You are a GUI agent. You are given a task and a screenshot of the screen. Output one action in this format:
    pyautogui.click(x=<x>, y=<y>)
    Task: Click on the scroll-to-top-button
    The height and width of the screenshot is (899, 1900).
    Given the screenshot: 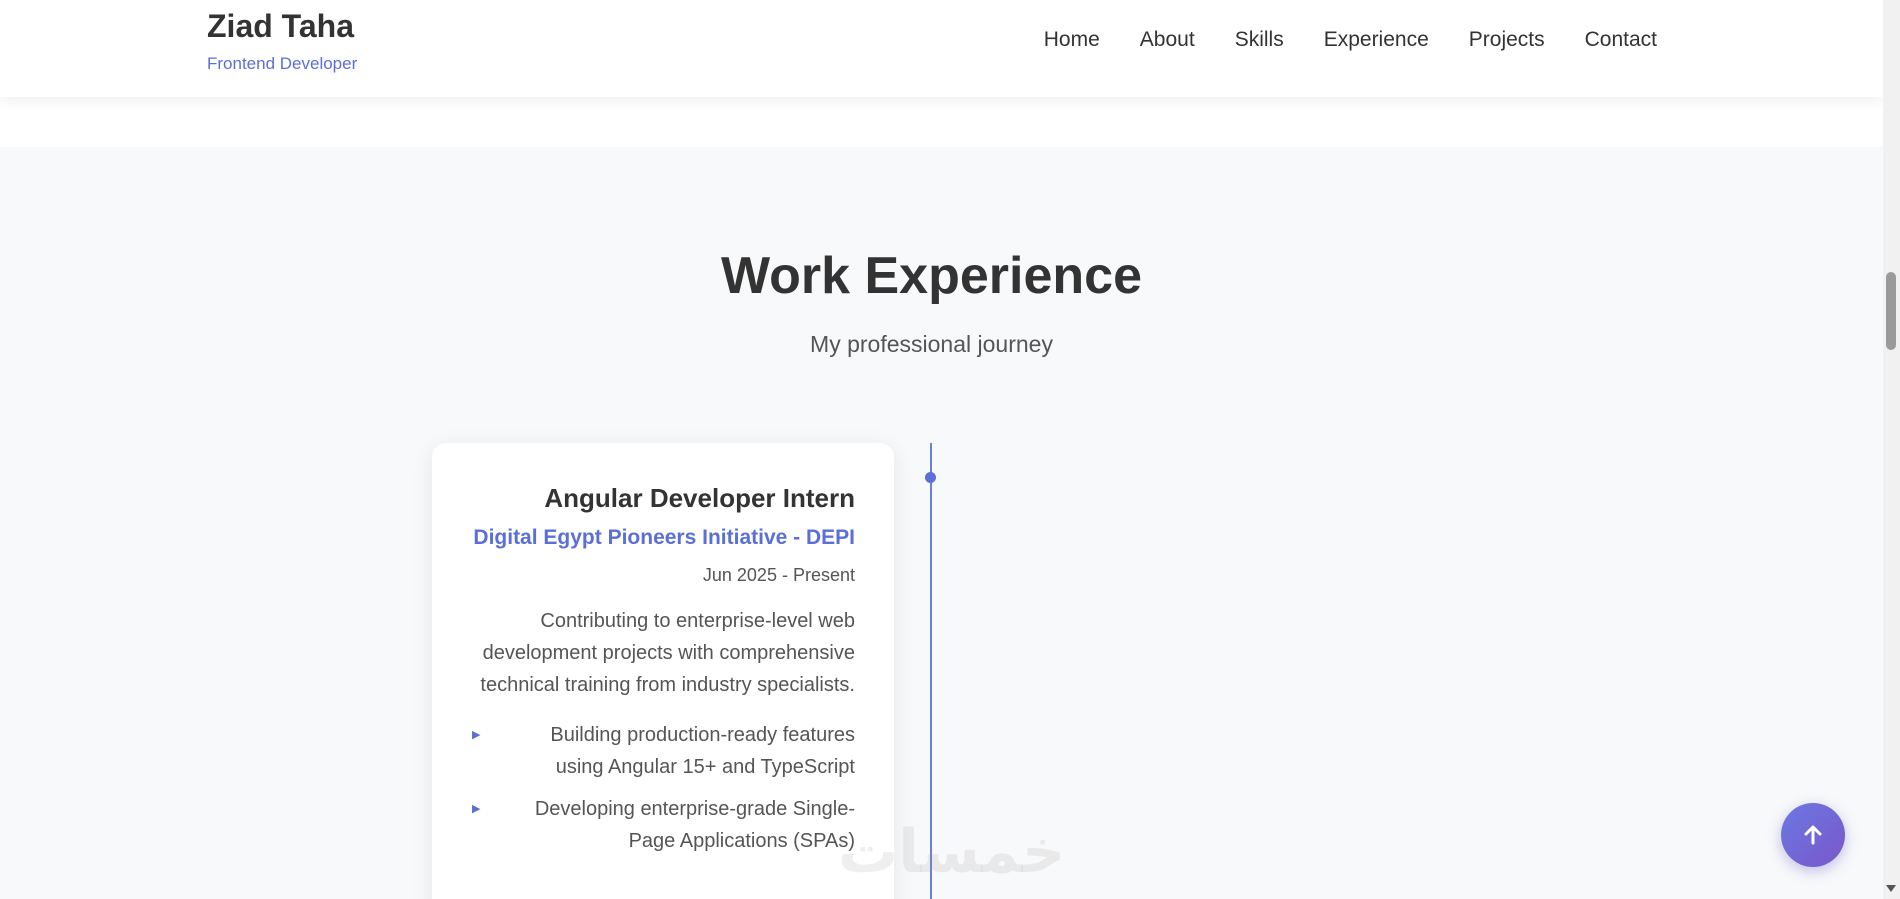 What is the action you would take?
    pyautogui.click(x=1813, y=835)
    